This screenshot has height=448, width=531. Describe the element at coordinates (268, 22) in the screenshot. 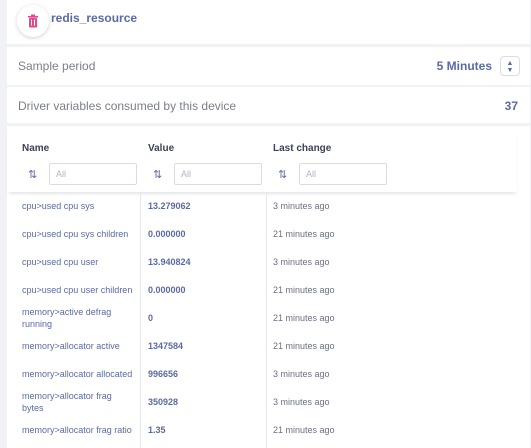

I see `device-header: redis_resource` at that location.